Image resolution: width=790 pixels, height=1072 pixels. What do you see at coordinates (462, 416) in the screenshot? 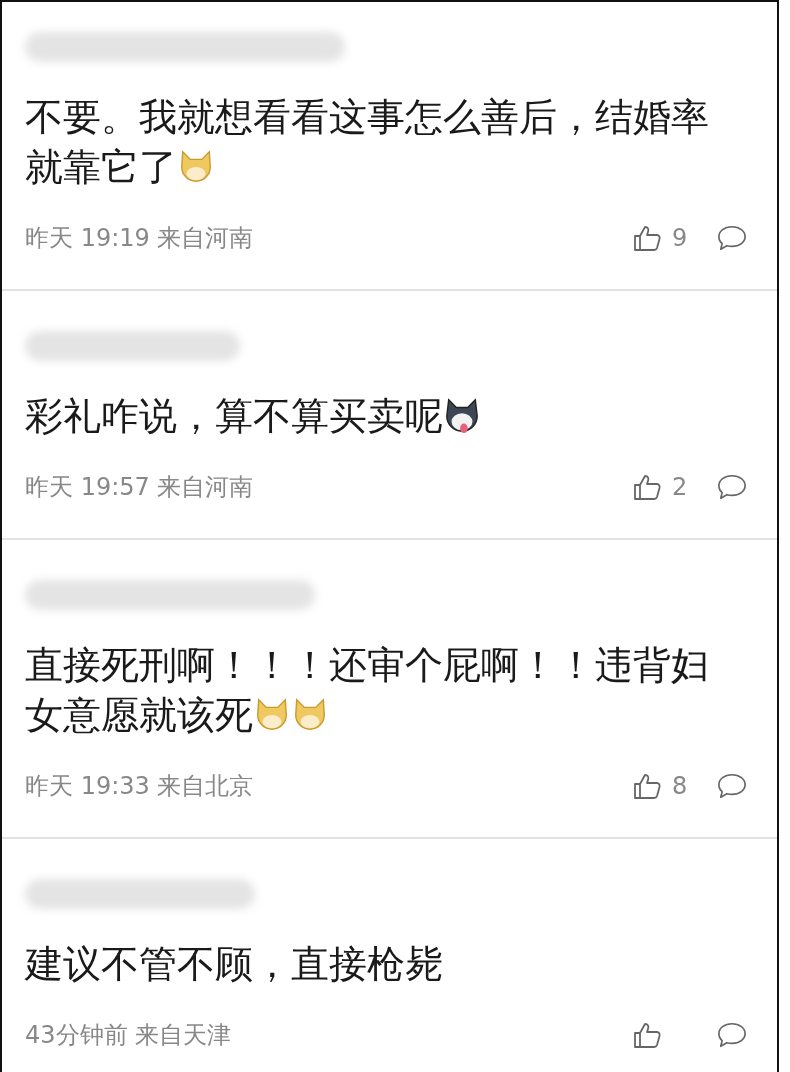
I see `husky-emoji-icon` at bounding box center [462, 416].